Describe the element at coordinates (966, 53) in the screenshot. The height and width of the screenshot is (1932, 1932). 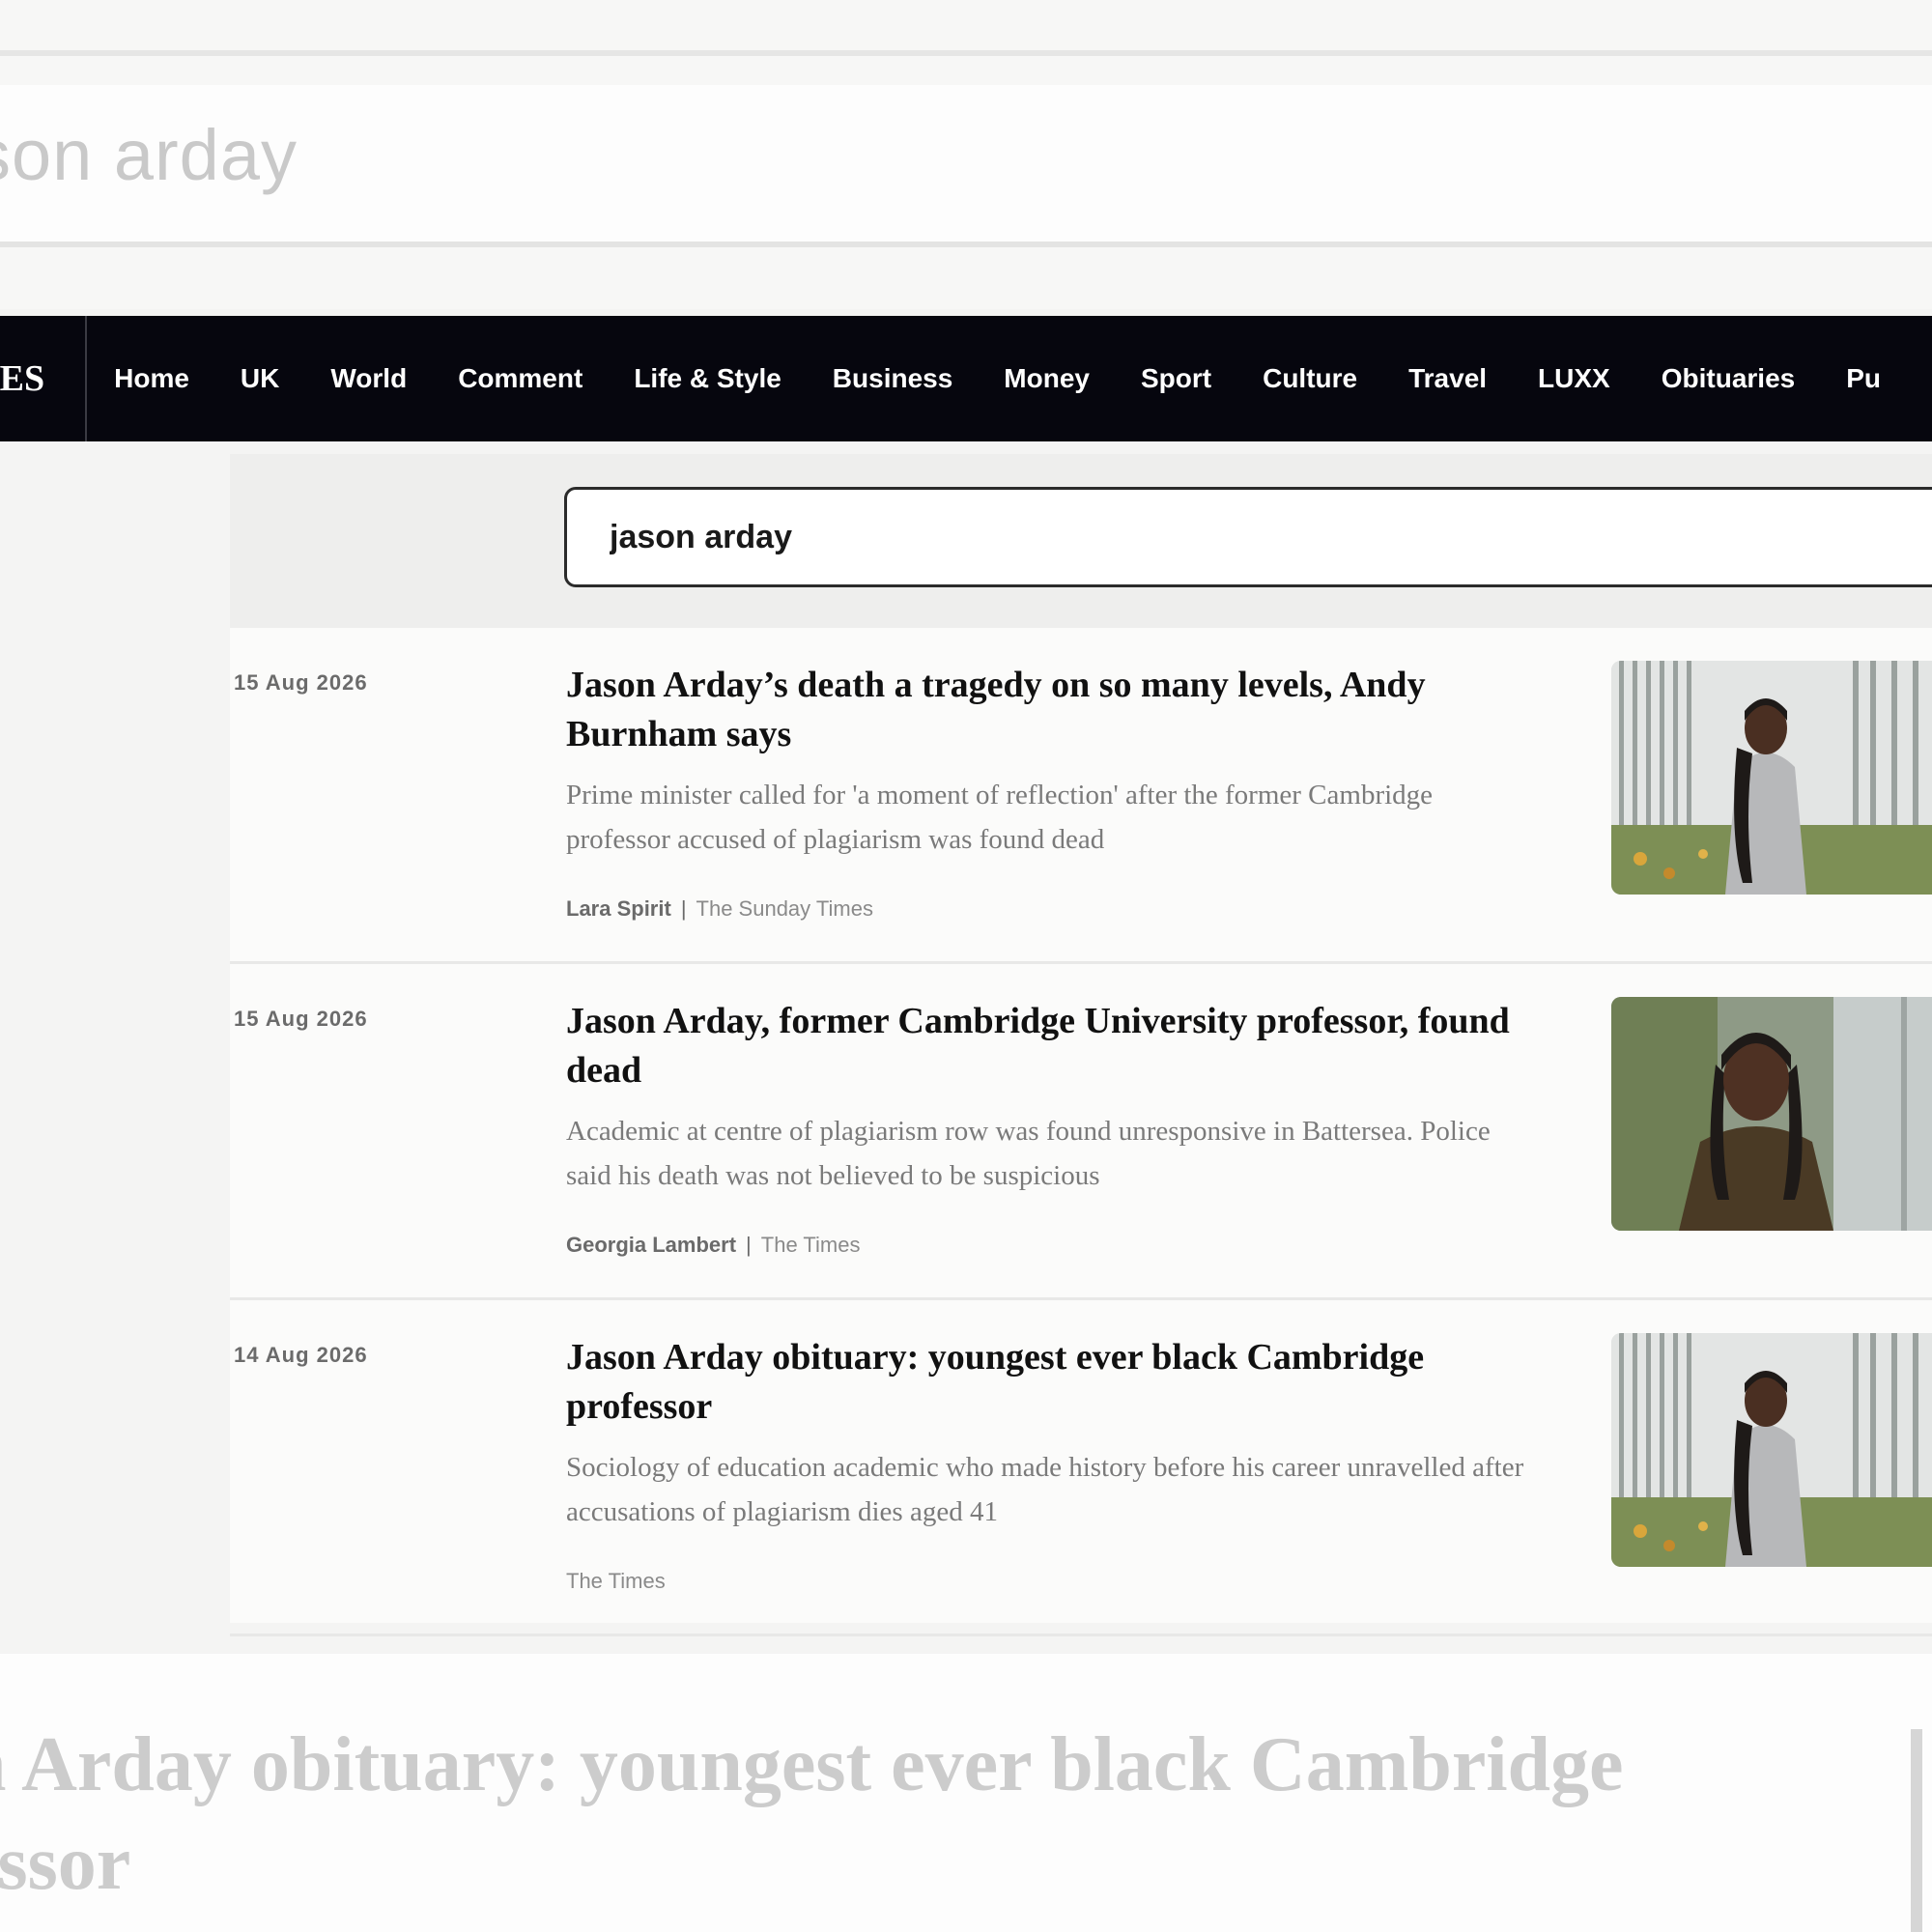
I see `background-divider` at that location.